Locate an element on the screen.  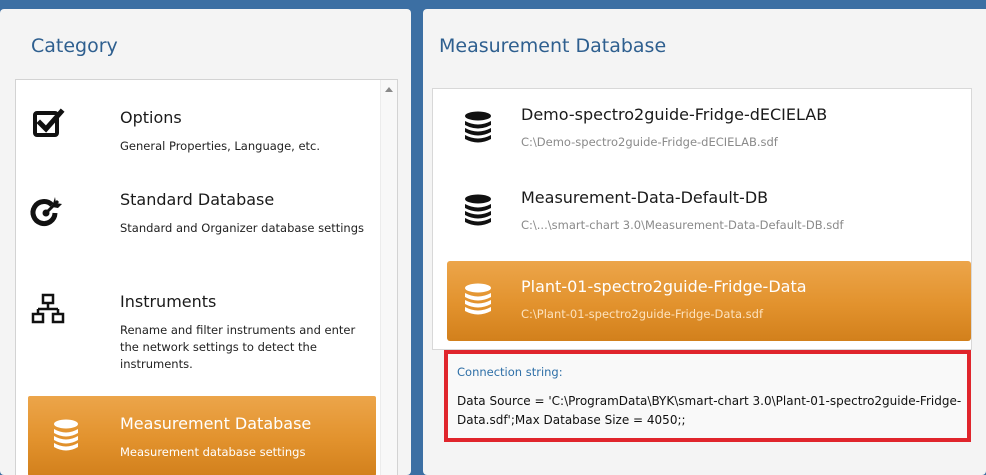
category-item-title: Standard Database is located at coordinates (197, 199).